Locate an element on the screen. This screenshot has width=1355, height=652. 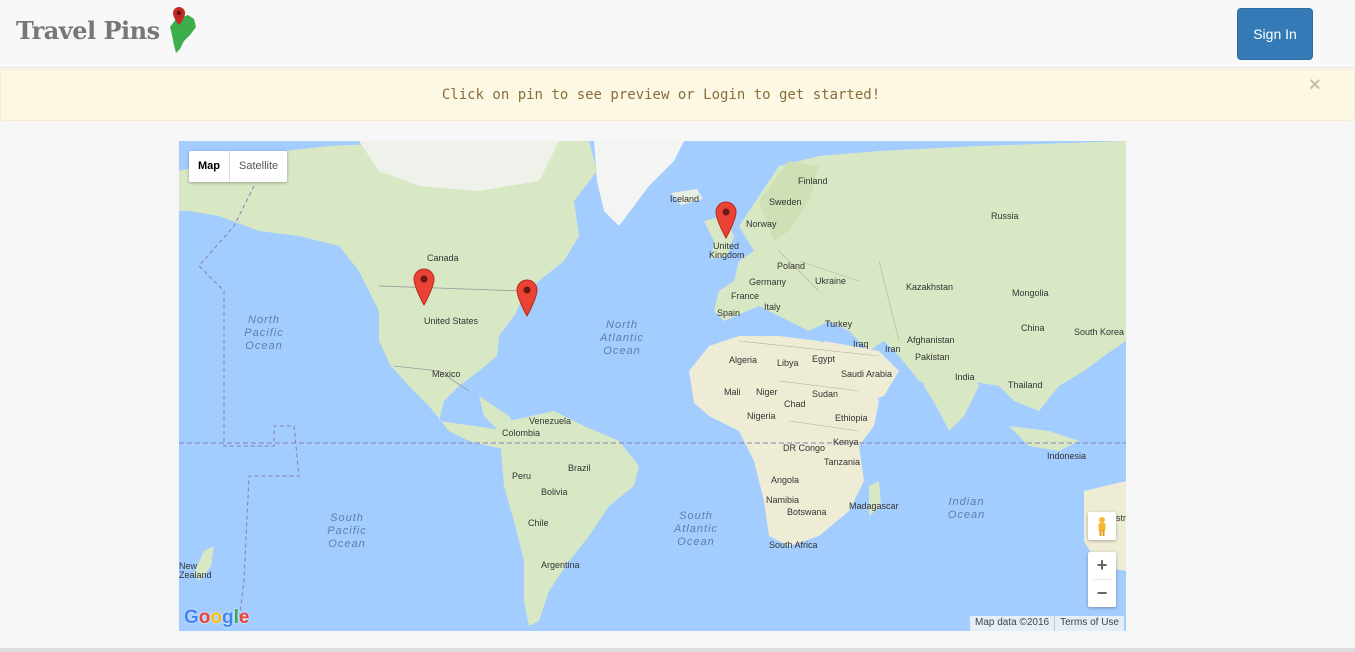
label-turkey: Turkey is located at coordinates (839, 324).